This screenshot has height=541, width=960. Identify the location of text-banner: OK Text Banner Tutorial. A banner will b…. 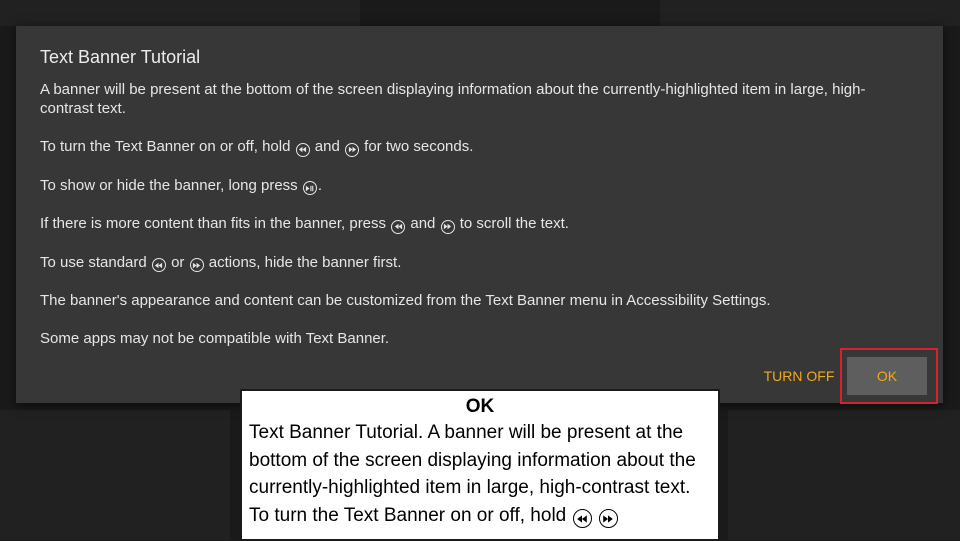
(480, 465).